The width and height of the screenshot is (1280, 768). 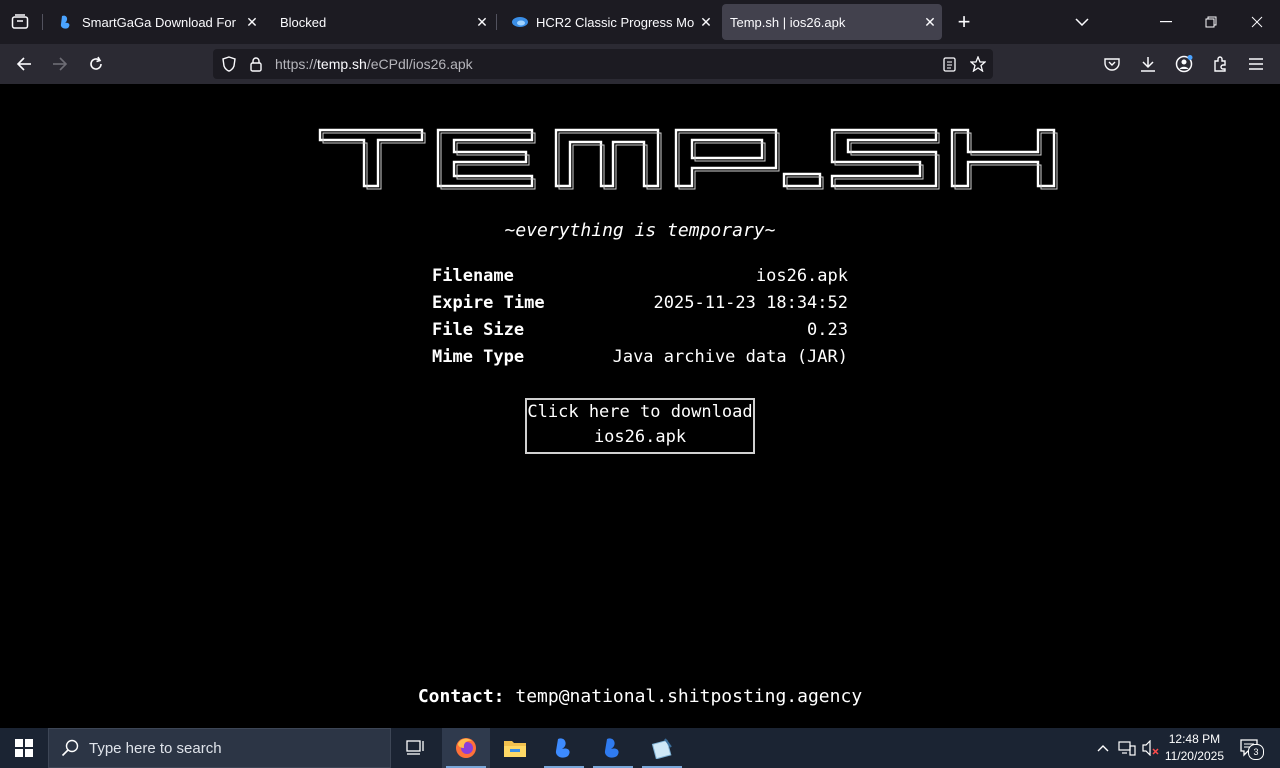 I want to click on edge-favicon-icon, so click(x=520, y=22).